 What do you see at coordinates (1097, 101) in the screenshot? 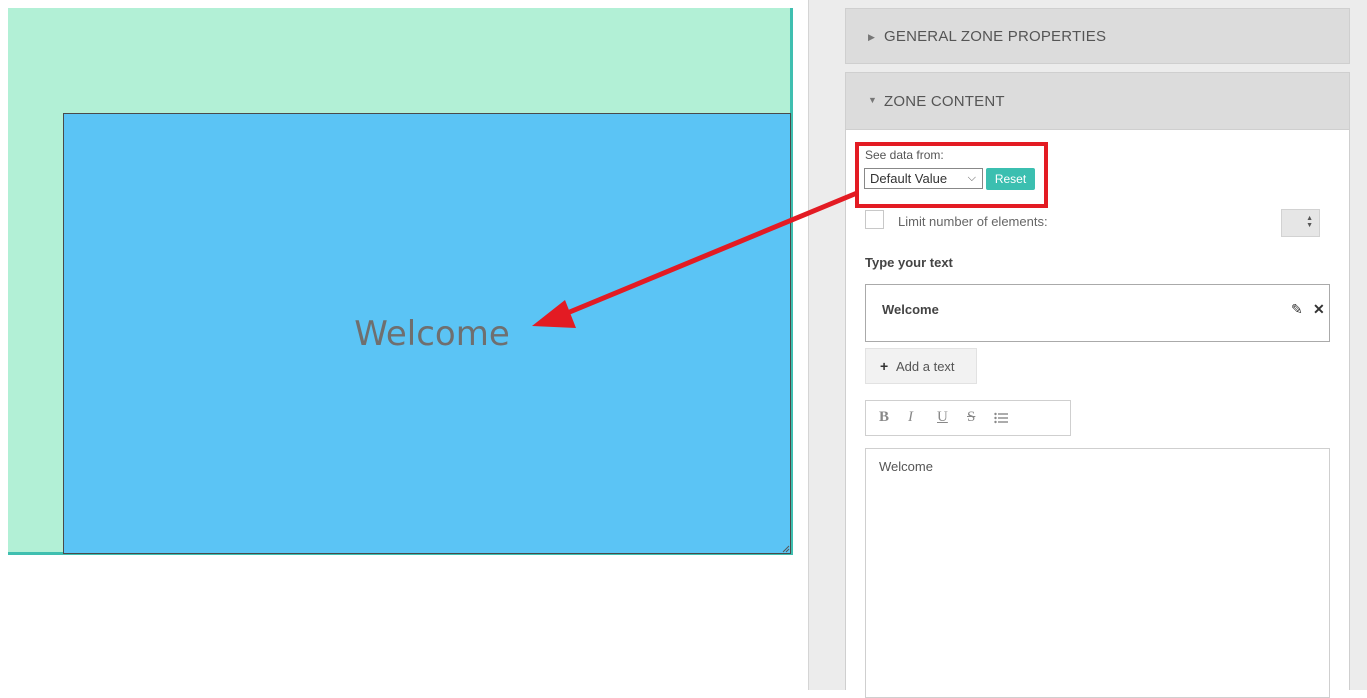
I see `section-zone-content: ▼ ZONE CONTENT` at bounding box center [1097, 101].